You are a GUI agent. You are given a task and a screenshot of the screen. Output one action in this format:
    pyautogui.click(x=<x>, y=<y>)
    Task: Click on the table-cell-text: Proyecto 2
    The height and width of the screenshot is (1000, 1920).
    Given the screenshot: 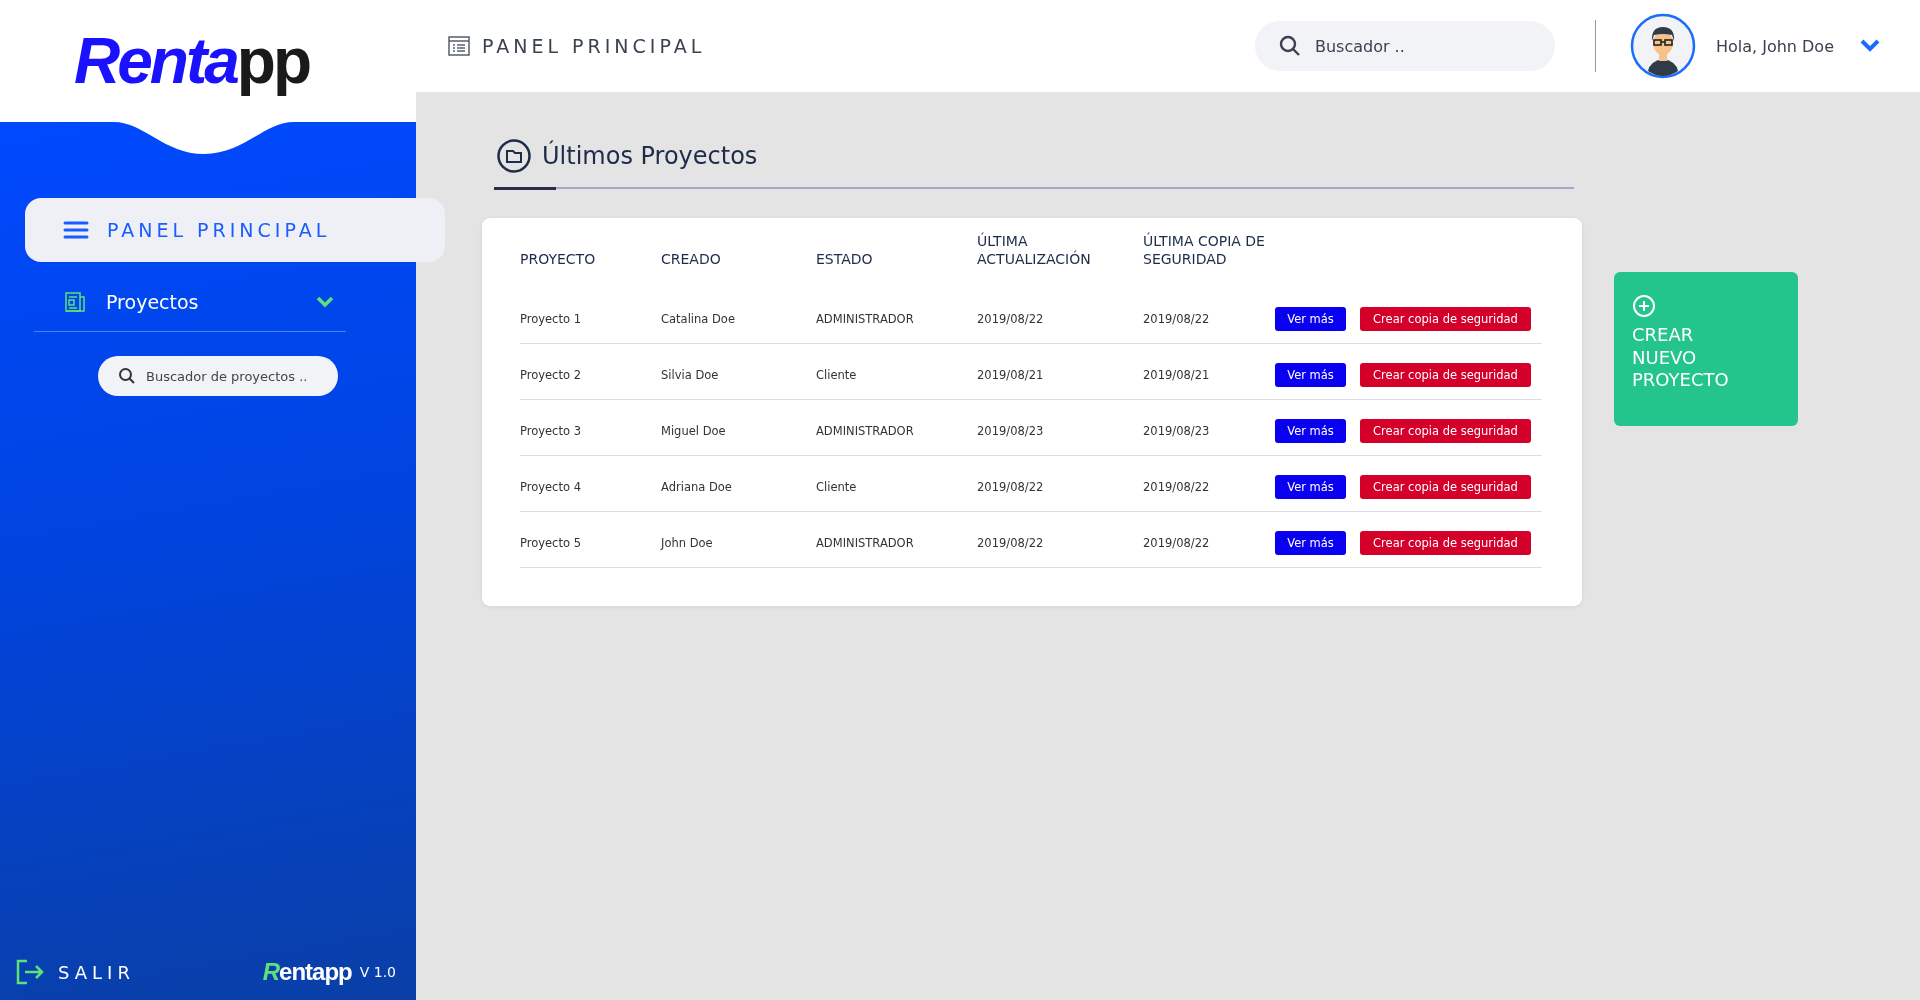 What is the action you would take?
    pyautogui.click(x=551, y=374)
    